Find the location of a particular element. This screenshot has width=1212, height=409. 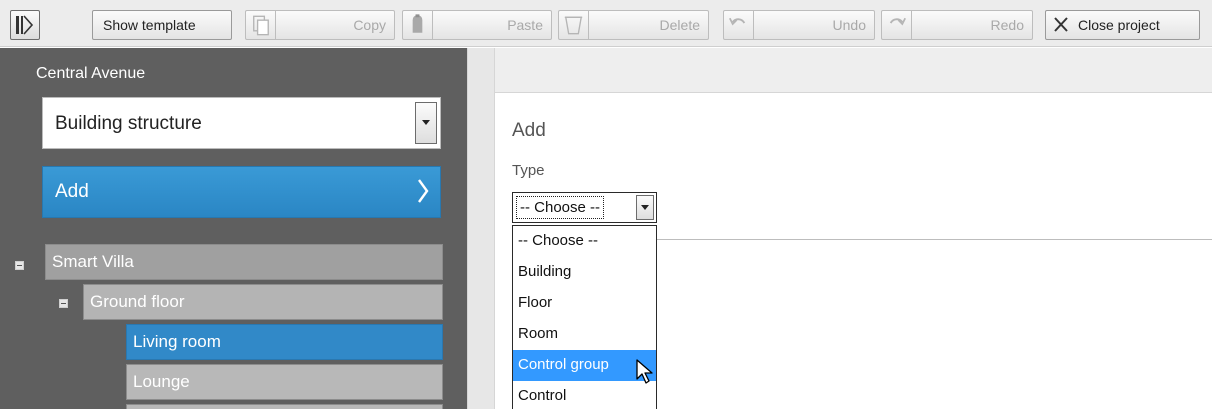

undo-button: Undo is located at coordinates (799, 25).